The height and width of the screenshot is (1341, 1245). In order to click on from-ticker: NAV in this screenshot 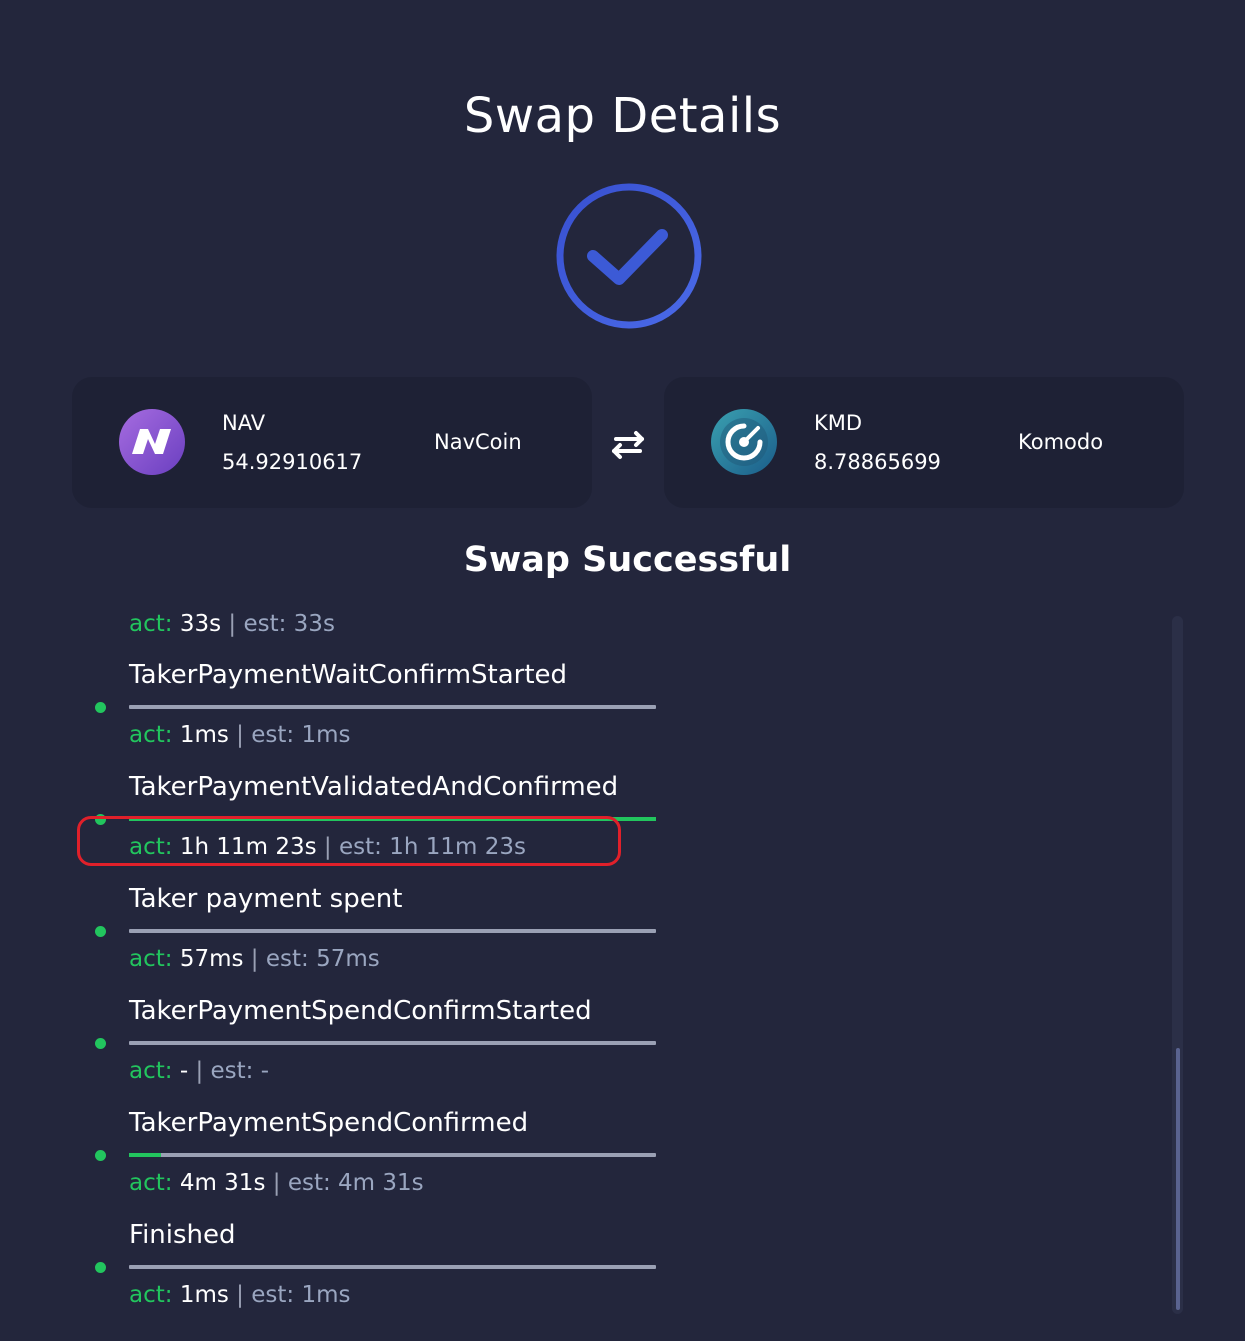, I will do `click(244, 423)`.